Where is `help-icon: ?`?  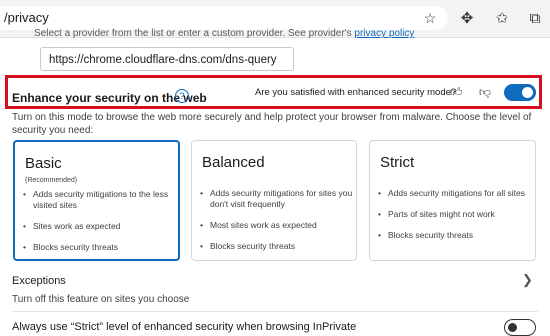
help-icon: ? is located at coordinates (182, 96).